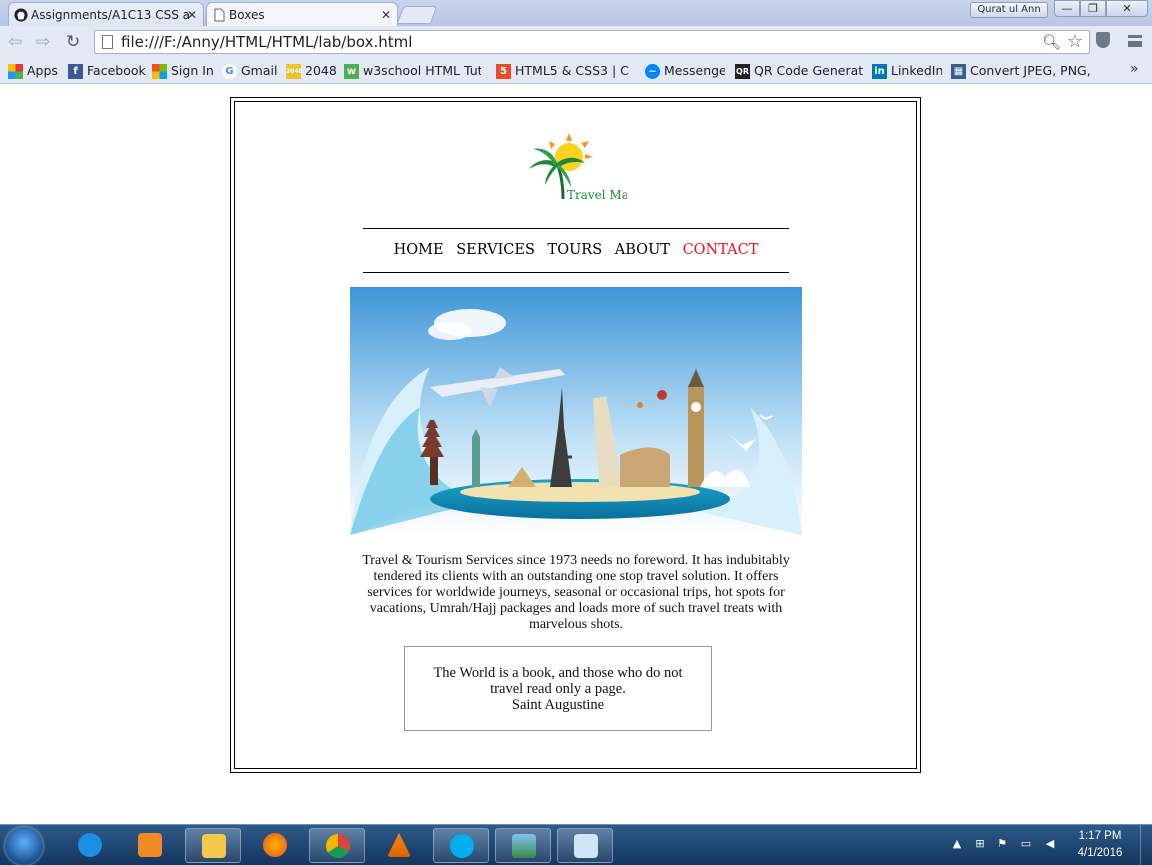  I want to click on bookmark-label: QR Code Generator, so click(808, 70).